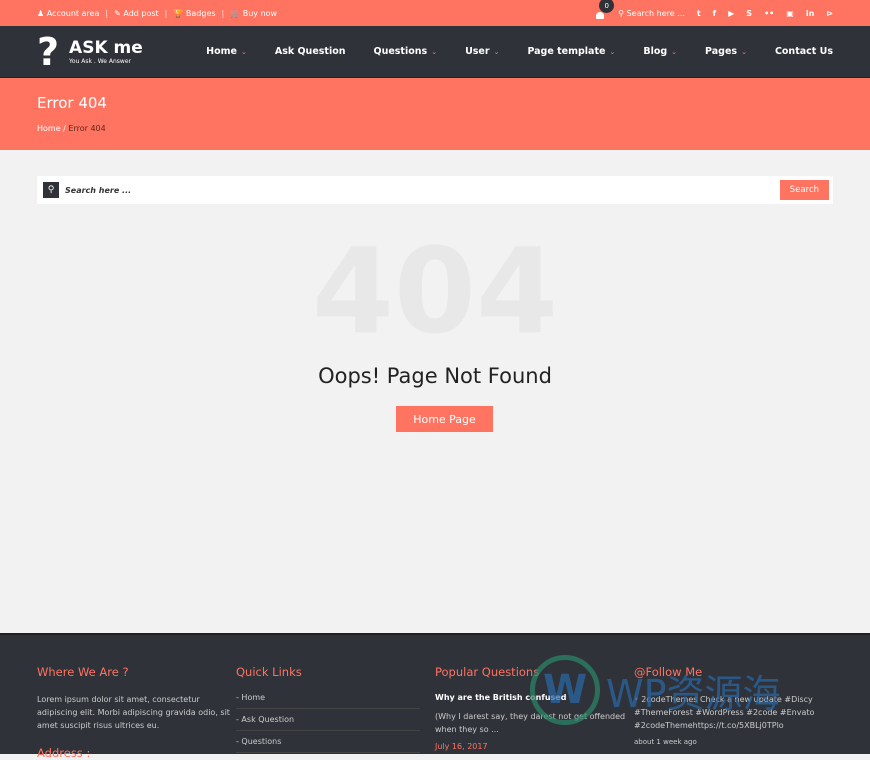 Image resolution: width=870 pixels, height=760 pixels. Describe the element at coordinates (48, 51) in the screenshot. I see `question-mark-logo-icon: ?` at that location.